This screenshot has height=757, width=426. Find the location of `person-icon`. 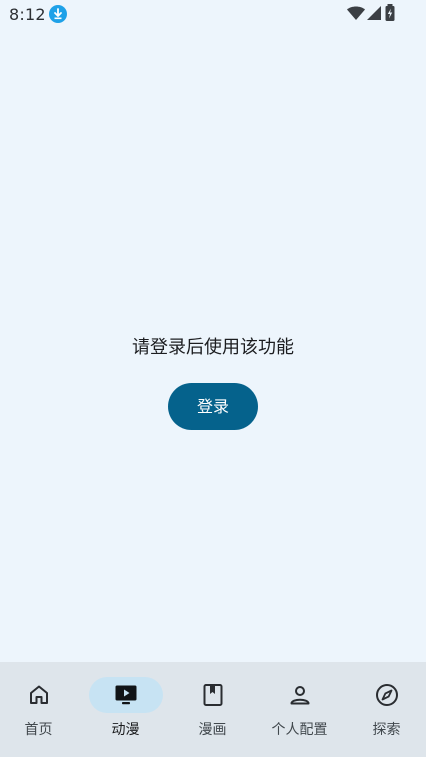

person-icon is located at coordinates (299, 695).